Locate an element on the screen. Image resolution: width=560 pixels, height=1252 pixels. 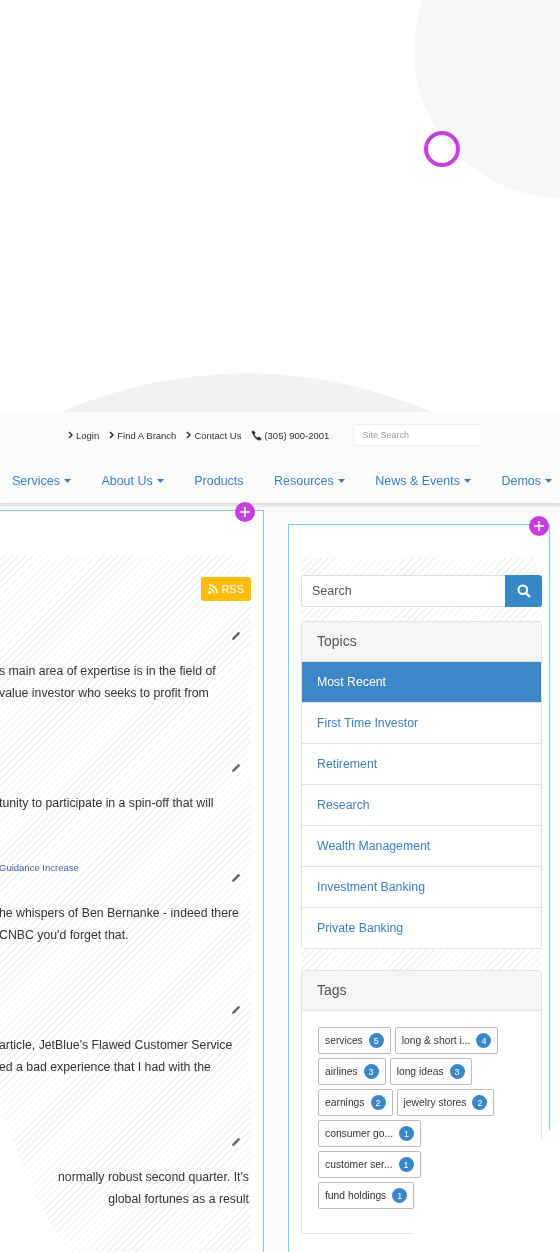
nav-link: About Us is located at coordinates (132, 480).